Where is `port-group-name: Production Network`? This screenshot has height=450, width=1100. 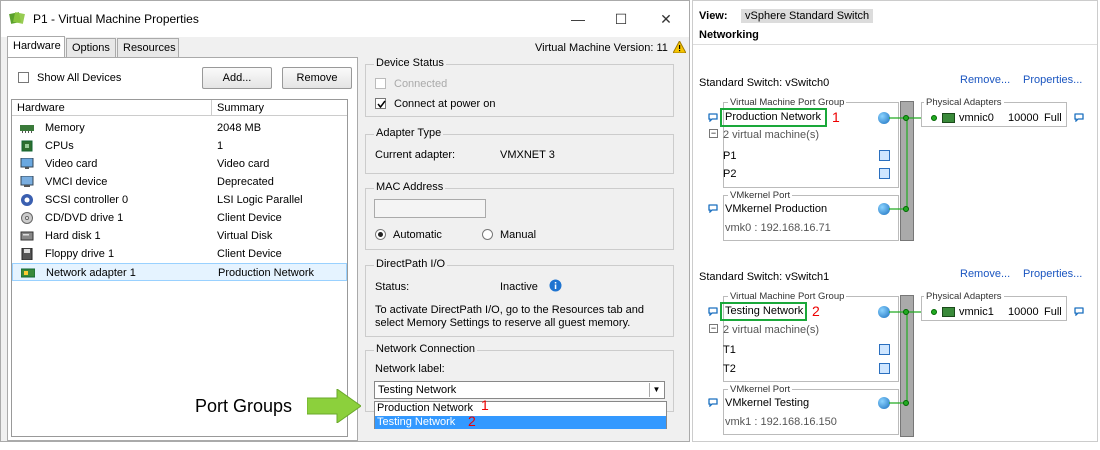
port-group-name: Production Network is located at coordinates (773, 117).